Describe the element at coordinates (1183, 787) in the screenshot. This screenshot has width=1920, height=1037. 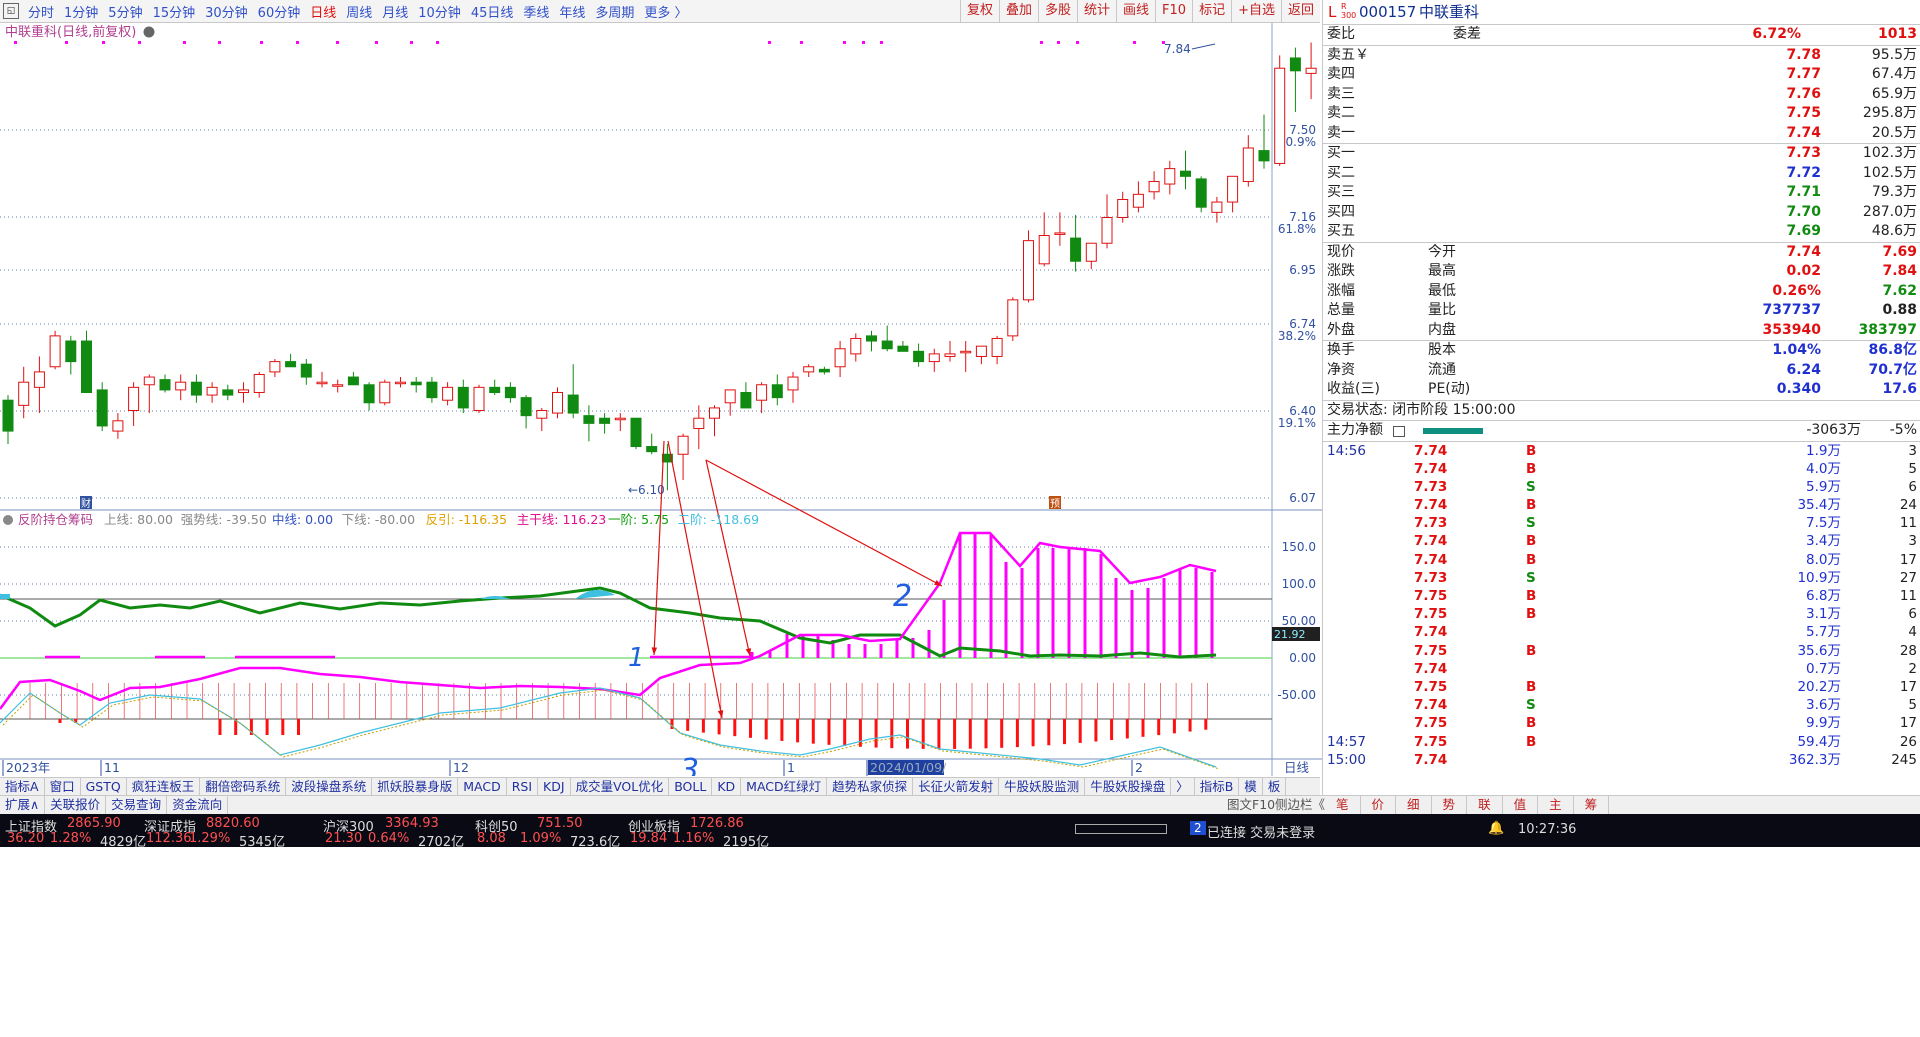
I see `indicator-tab-18: 〉` at that location.